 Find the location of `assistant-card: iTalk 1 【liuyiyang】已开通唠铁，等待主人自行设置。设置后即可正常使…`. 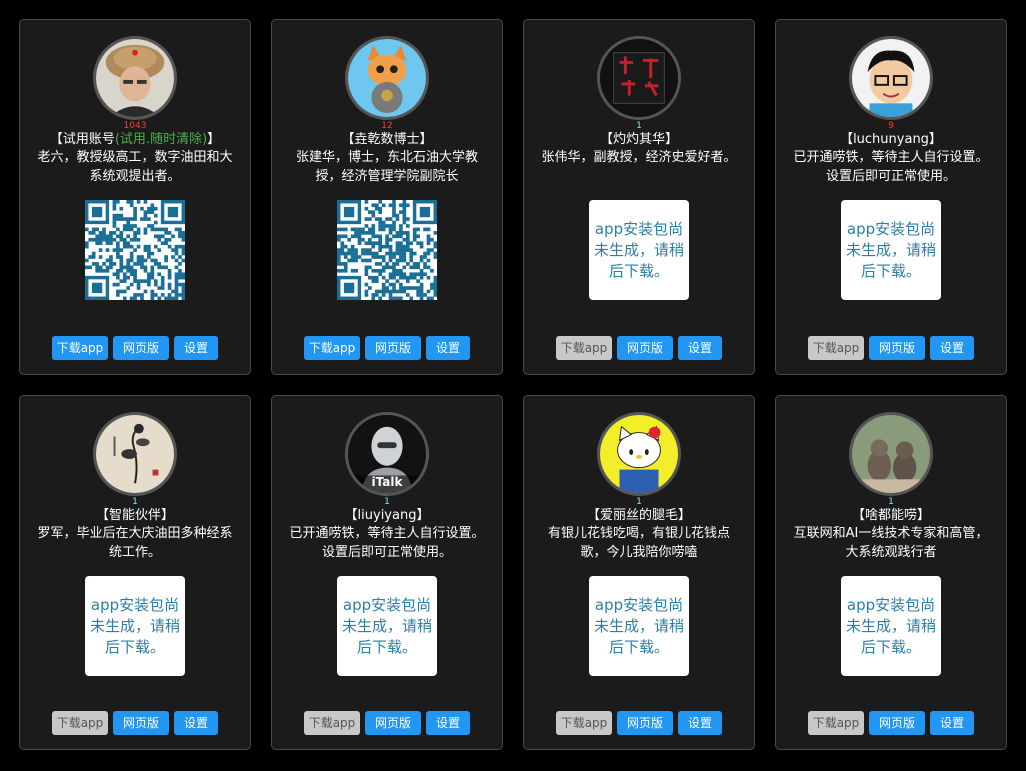

assistant-card: iTalk 1 【liuyiyang】已开通唠铁，等待主人自行设置。设置后即可正常使… is located at coordinates (387, 572).